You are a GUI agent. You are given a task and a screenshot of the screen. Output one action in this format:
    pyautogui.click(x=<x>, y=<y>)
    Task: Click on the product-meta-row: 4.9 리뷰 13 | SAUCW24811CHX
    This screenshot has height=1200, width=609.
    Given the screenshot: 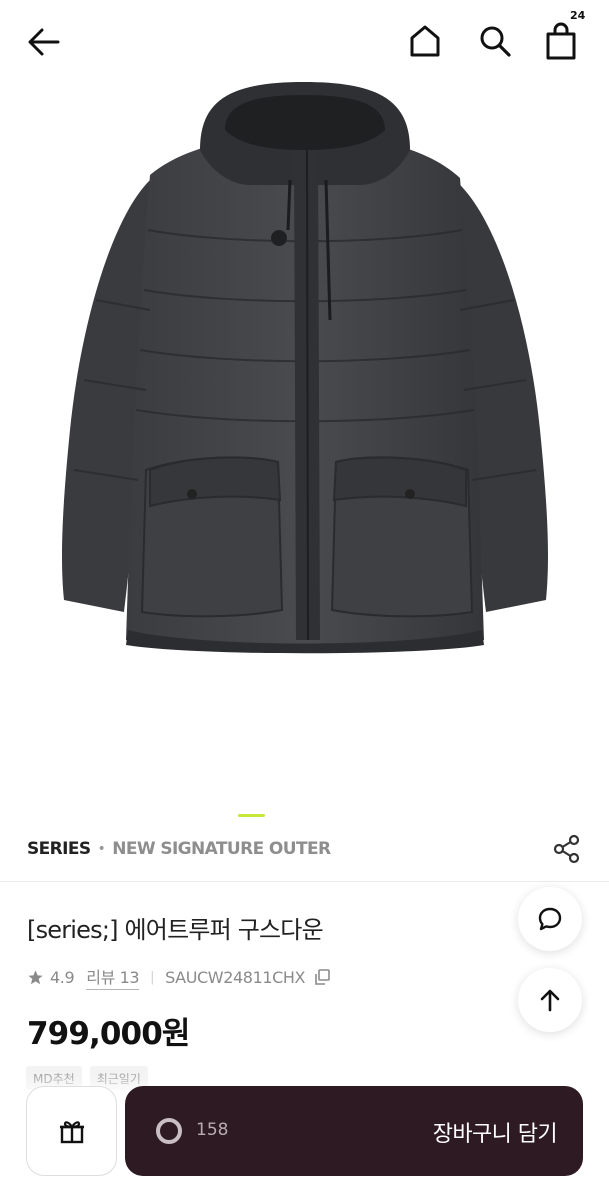 What is the action you would take?
    pyautogui.click(x=179, y=977)
    